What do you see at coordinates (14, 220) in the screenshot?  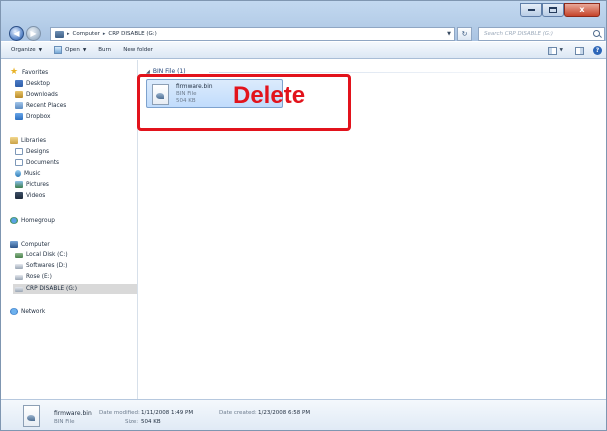 I see `homegroup-icon` at bounding box center [14, 220].